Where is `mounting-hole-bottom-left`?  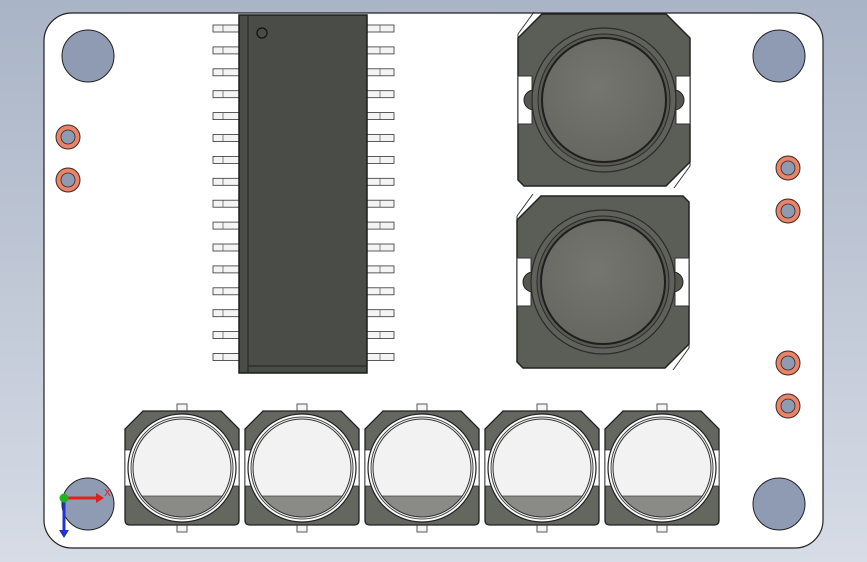
mounting-hole-bottom-left is located at coordinates (88, 504).